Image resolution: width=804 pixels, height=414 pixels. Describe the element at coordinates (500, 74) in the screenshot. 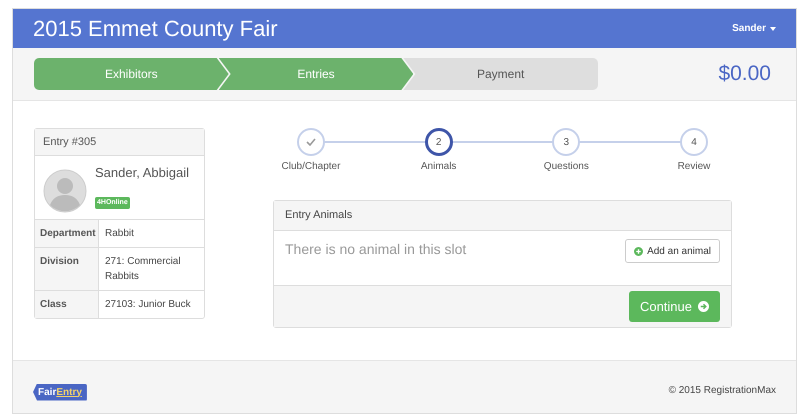

I see `wizard-step: Payment` at that location.